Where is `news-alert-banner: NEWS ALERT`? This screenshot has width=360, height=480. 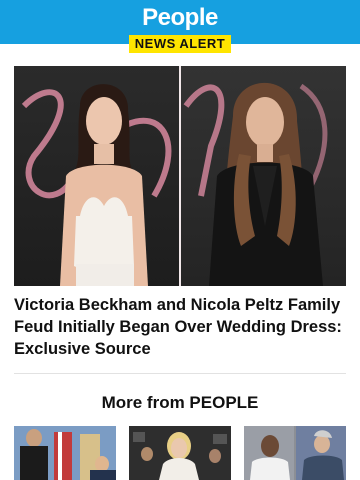
news-alert-banner: NEWS ALERT is located at coordinates (180, 44).